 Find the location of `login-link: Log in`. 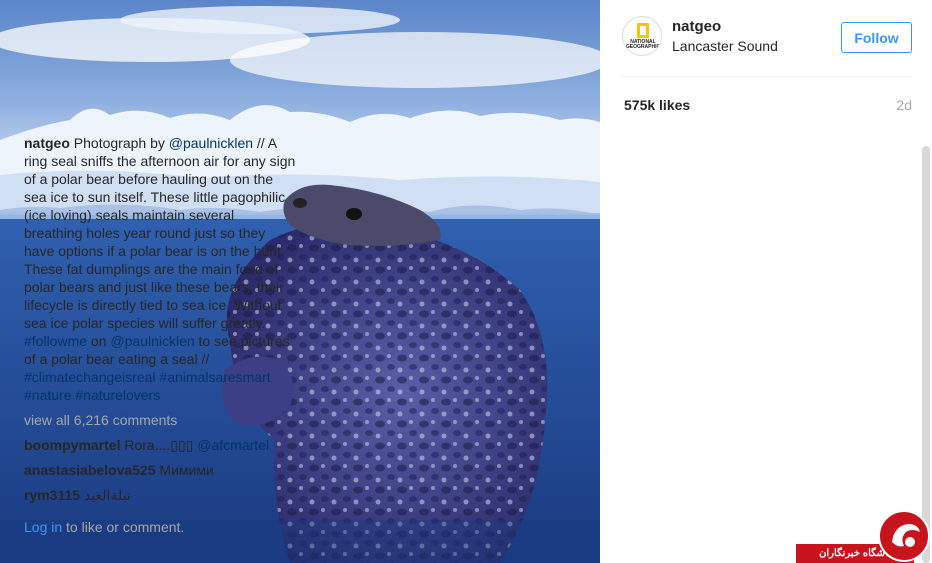

login-link: Log in is located at coordinates (43, 527).